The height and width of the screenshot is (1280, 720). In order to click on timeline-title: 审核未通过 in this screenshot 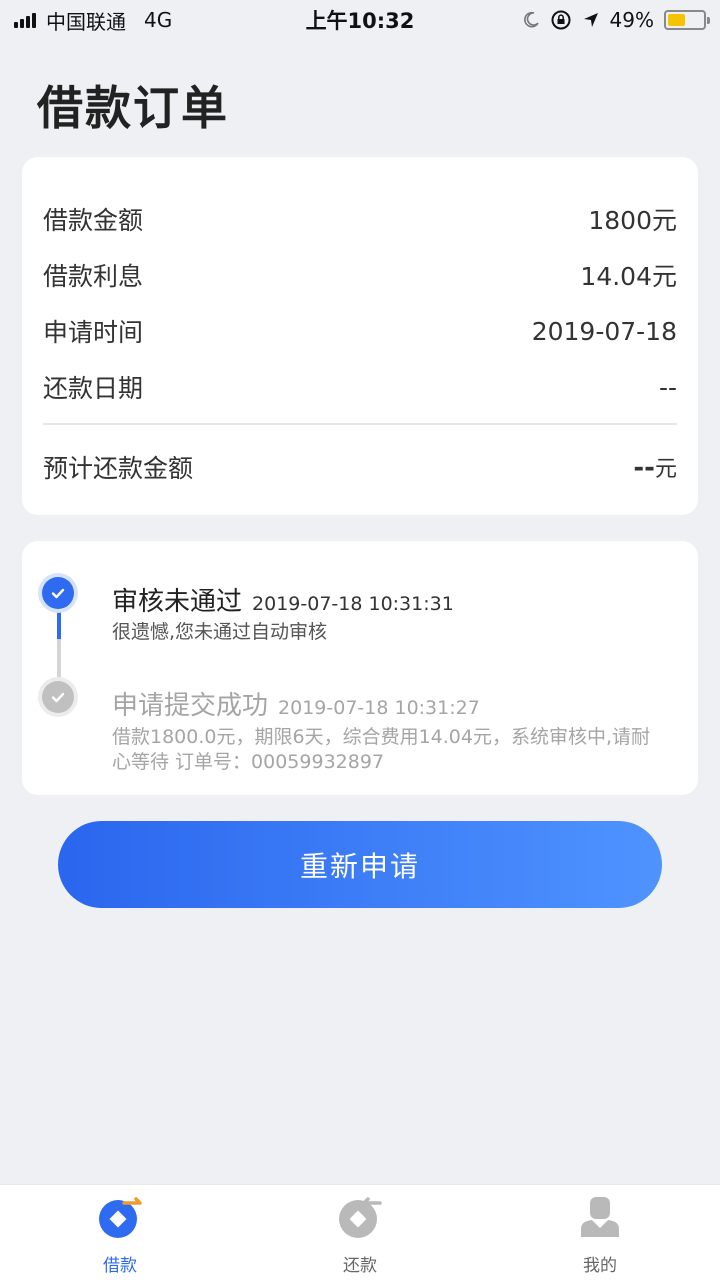, I will do `click(177, 602)`.